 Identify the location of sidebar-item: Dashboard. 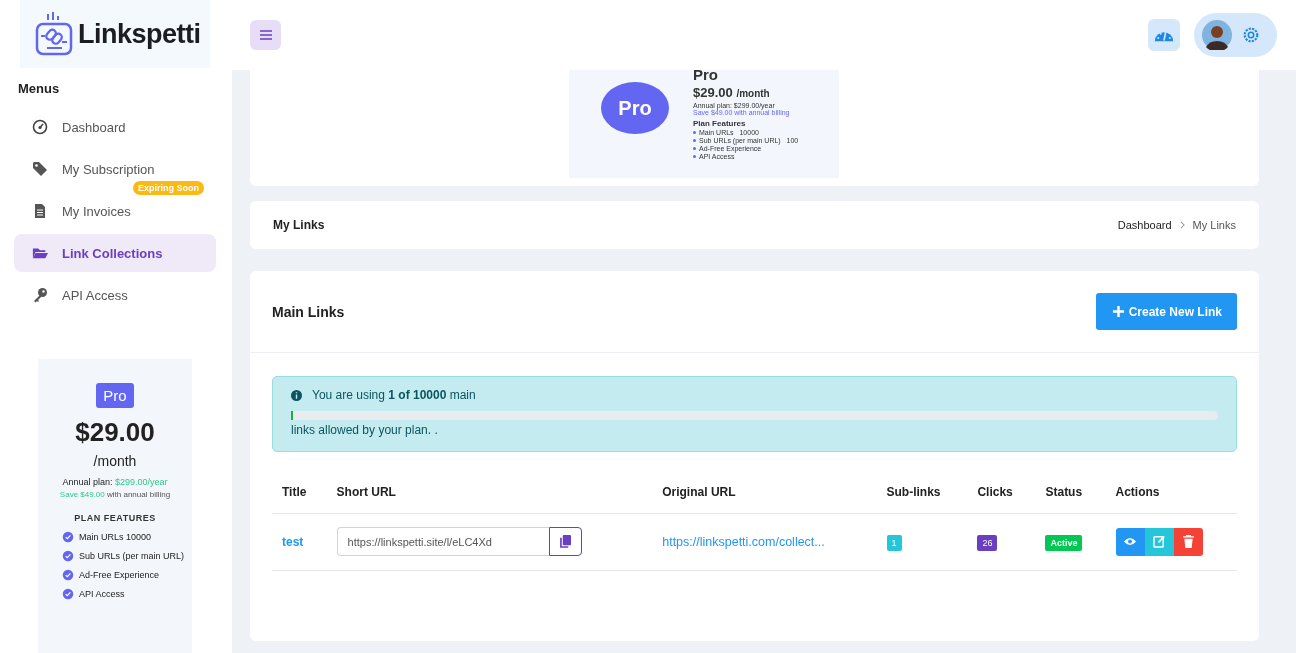
(115, 127).